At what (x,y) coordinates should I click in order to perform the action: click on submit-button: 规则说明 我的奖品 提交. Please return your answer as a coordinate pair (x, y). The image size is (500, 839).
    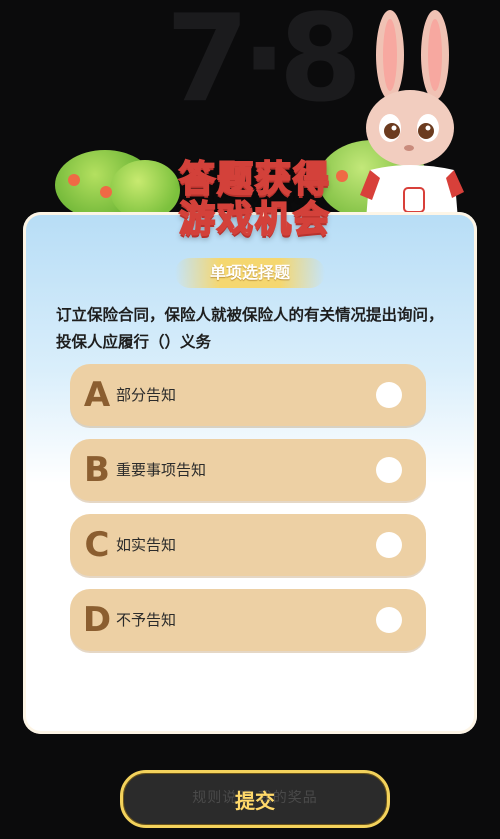
    Looking at the image, I should click on (255, 799).